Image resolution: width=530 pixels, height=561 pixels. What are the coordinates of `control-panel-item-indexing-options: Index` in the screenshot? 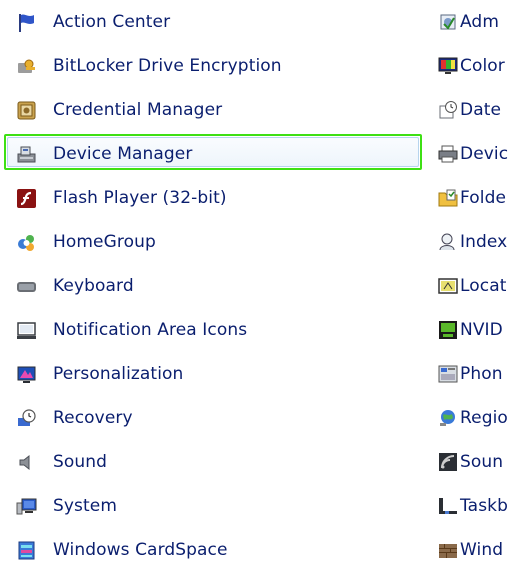 It's located at (483, 242).